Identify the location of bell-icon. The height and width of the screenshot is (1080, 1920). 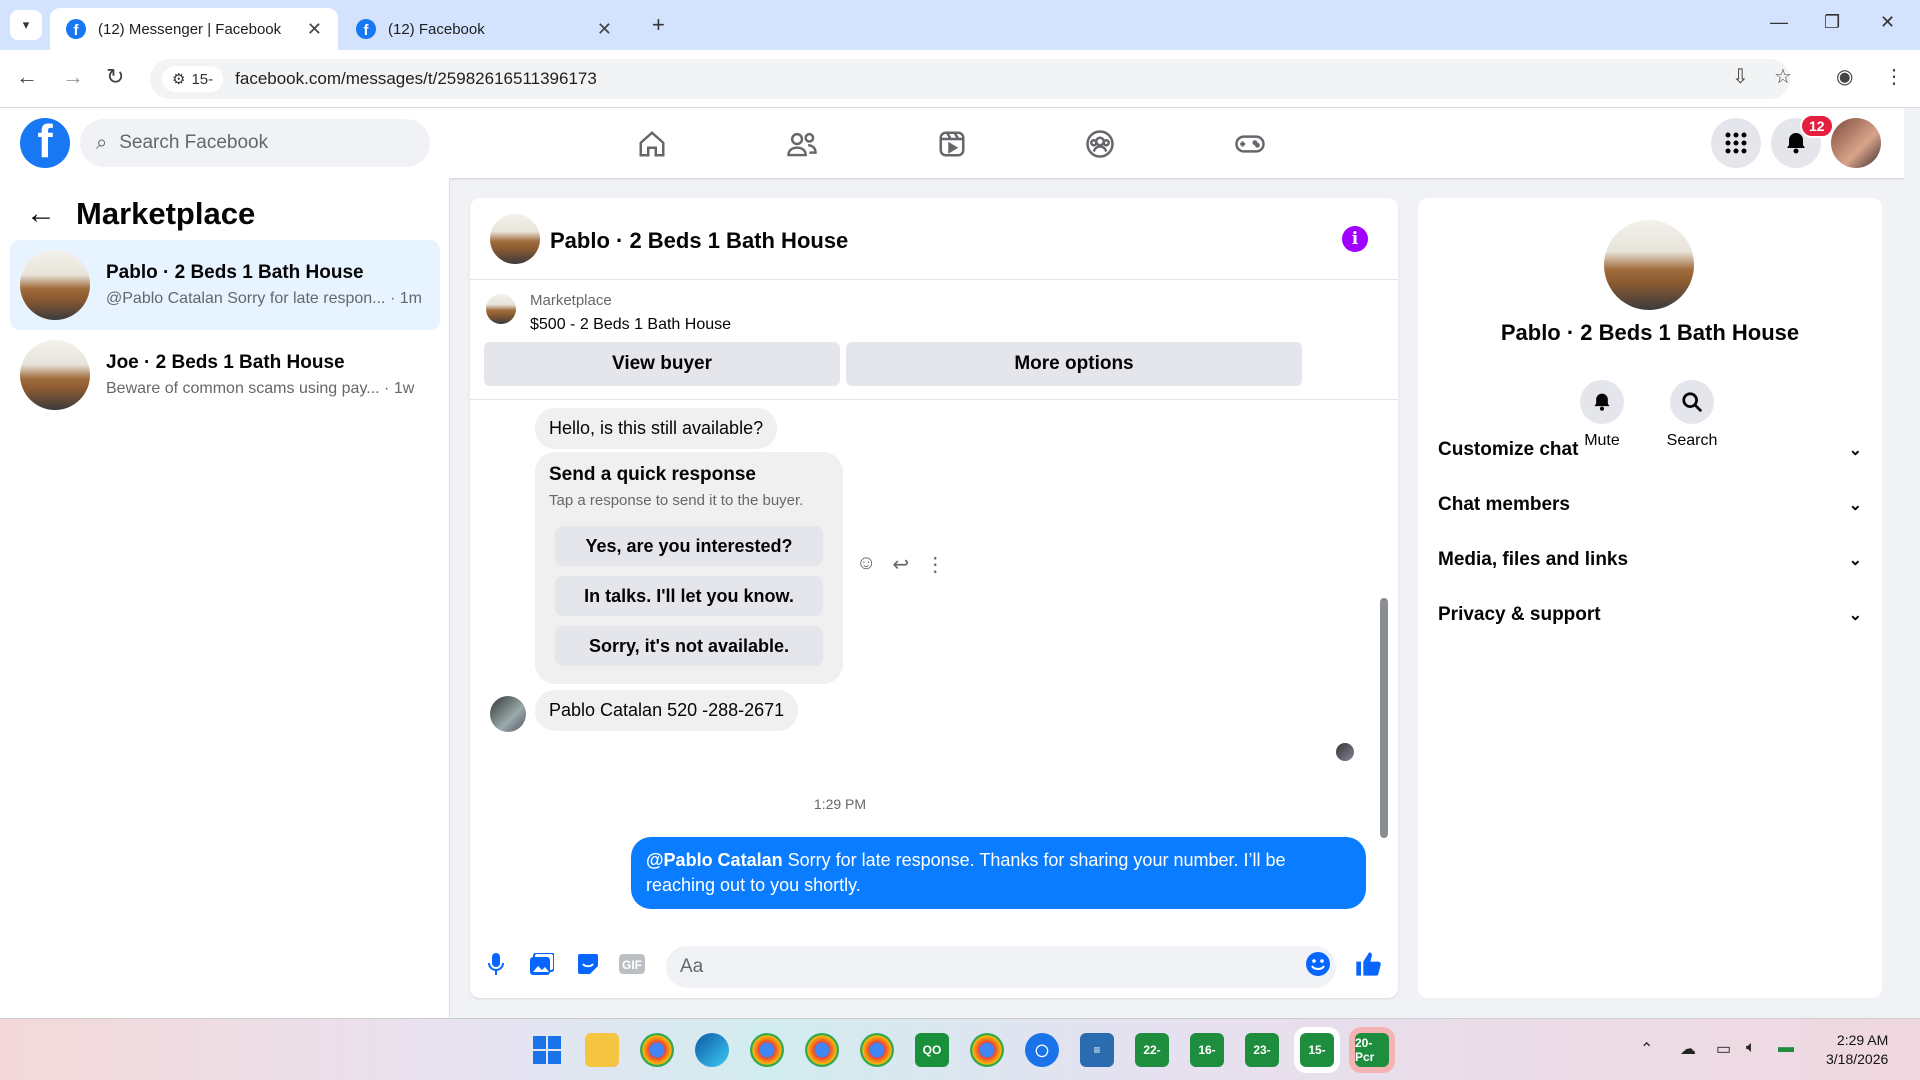
(1602, 402).